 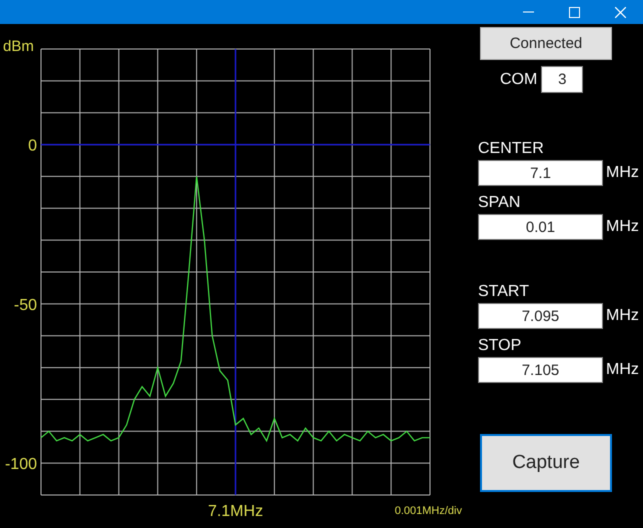 I want to click on scale-label: 0.001MHz/div, so click(x=428, y=511).